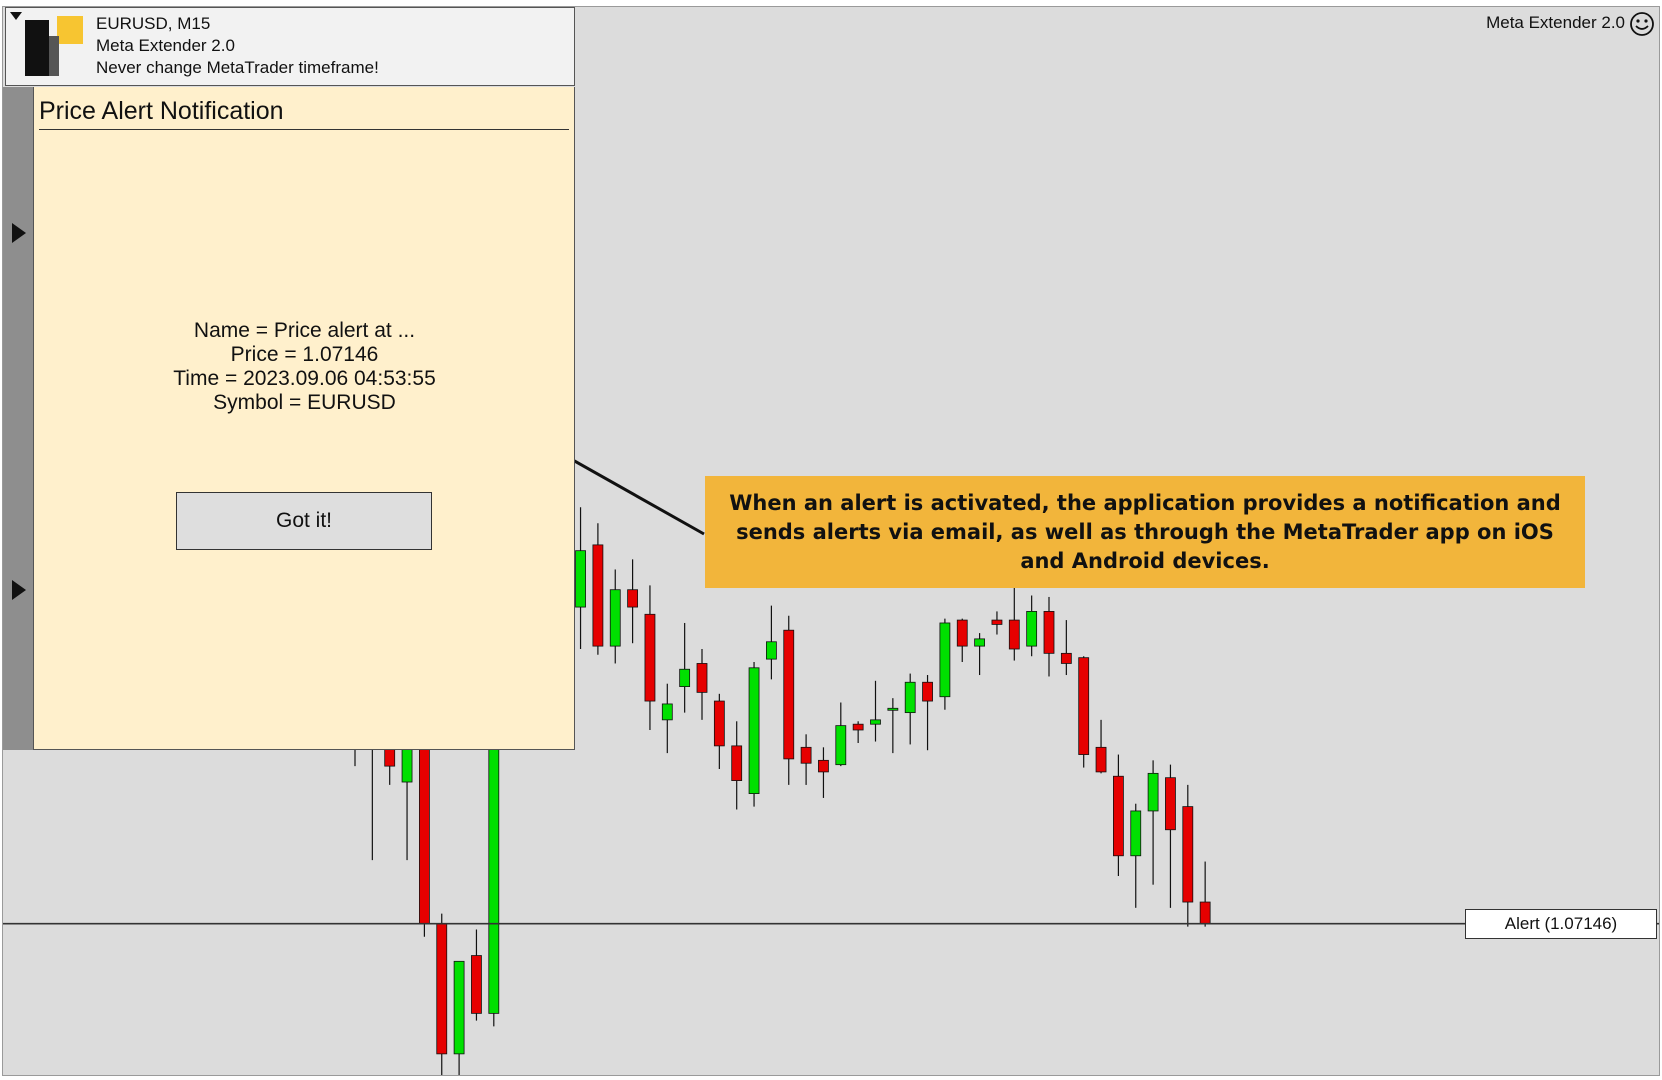 This screenshot has width=1662, height=1080. What do you see at coordinates (18, 418) in the screenshot?
I see `panel-side-strip` at bounding box center [18, 418].